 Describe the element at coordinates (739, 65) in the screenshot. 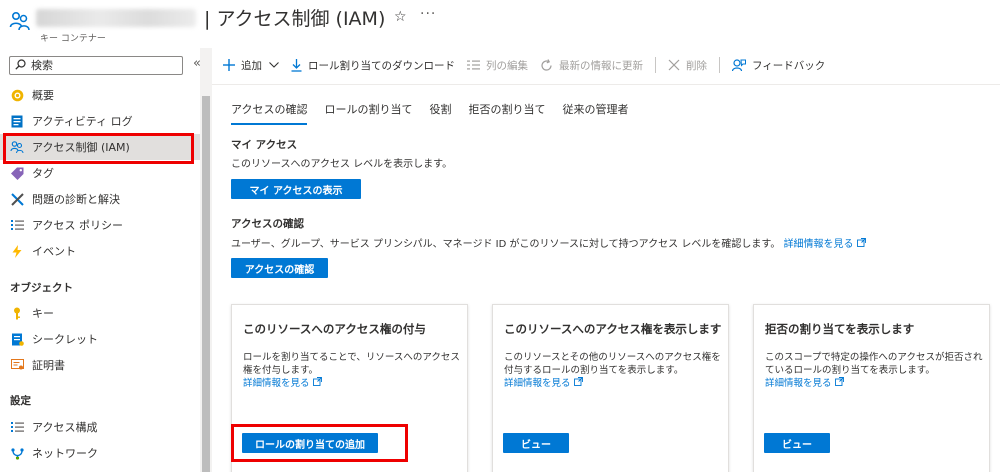

I see `feedback-icon` at that location.